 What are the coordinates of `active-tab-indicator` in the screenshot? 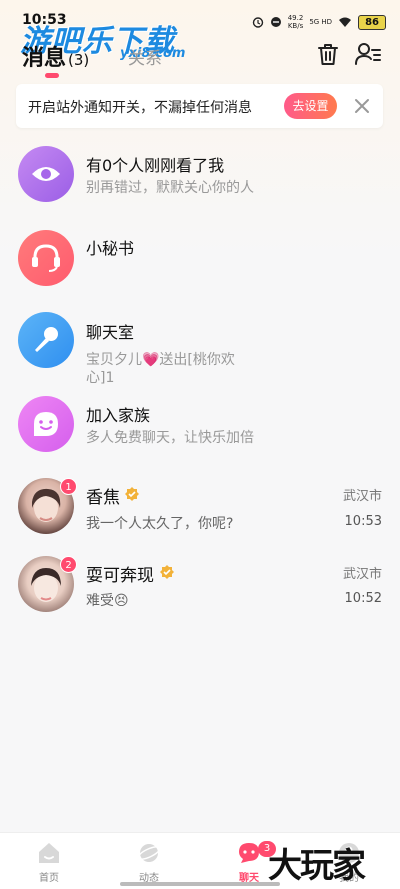 It's located at (52, 75).